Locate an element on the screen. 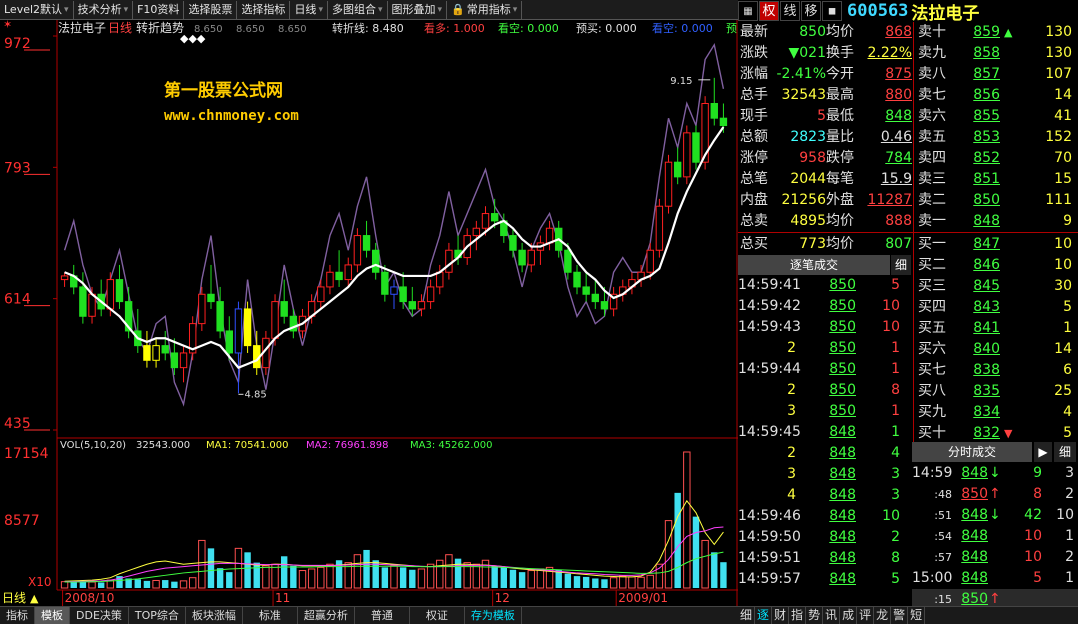 Image resolution: width=1078 pixels, height=624 pixels. tab-line: 线 is located at coordinates (790, 11).